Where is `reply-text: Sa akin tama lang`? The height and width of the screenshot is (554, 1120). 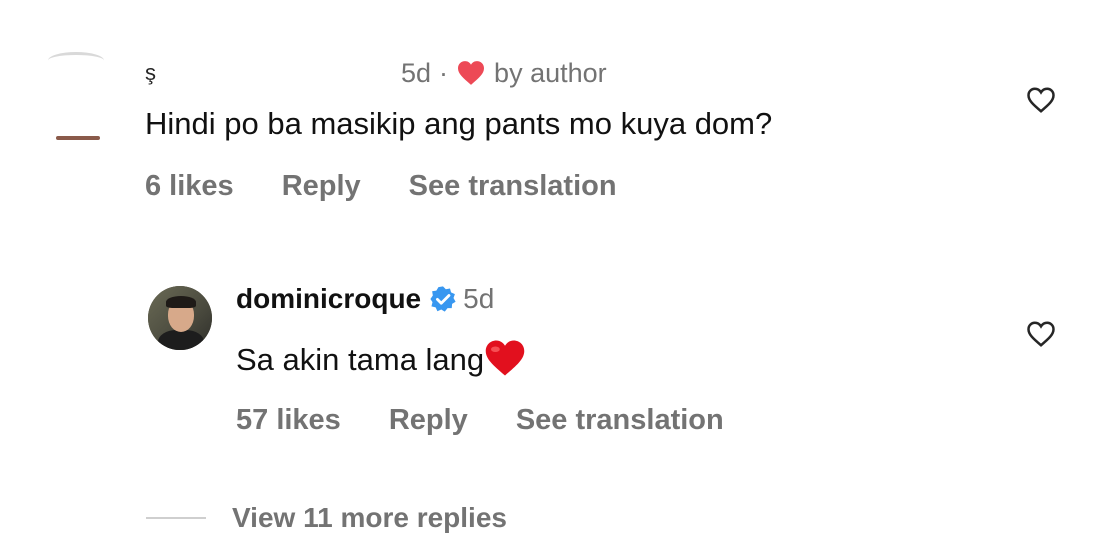 reply-text: Sa akin tama lang is located at coordinates (381, 358).